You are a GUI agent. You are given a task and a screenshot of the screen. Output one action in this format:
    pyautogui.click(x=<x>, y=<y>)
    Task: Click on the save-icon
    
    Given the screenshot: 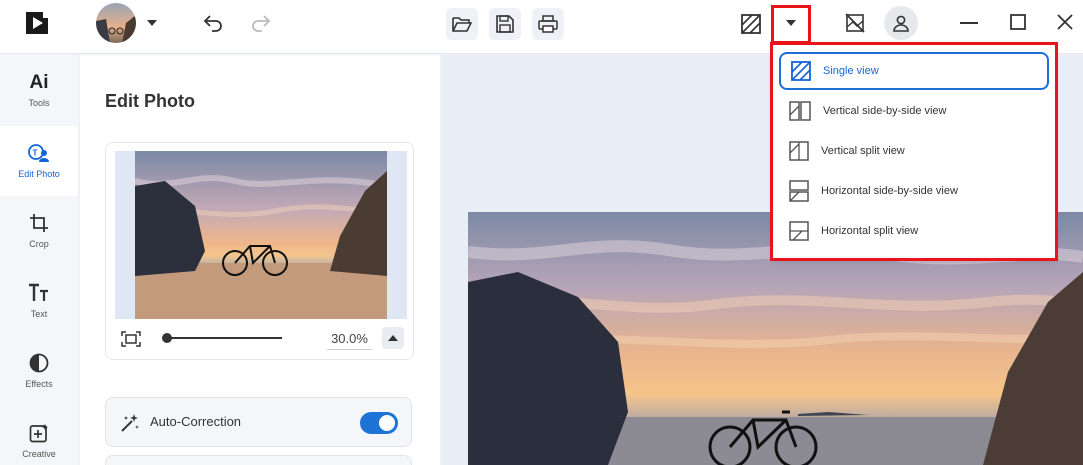 What is the action you would take?
    pyautogui.click(x=505, y=24)
    